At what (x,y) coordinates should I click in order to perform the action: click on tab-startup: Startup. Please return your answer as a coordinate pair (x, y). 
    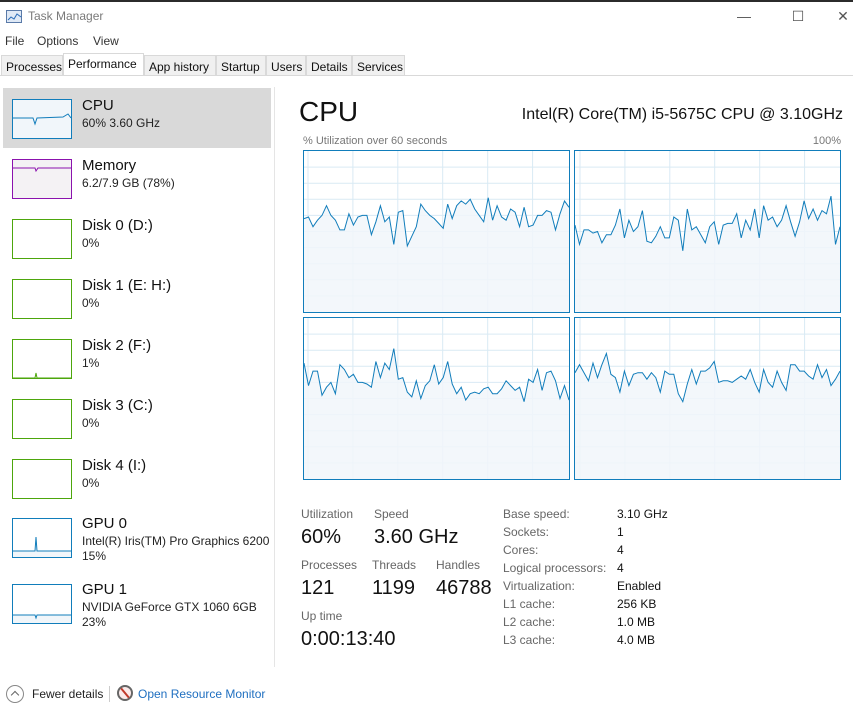
    Looking at the image, I should click on (241, 65).